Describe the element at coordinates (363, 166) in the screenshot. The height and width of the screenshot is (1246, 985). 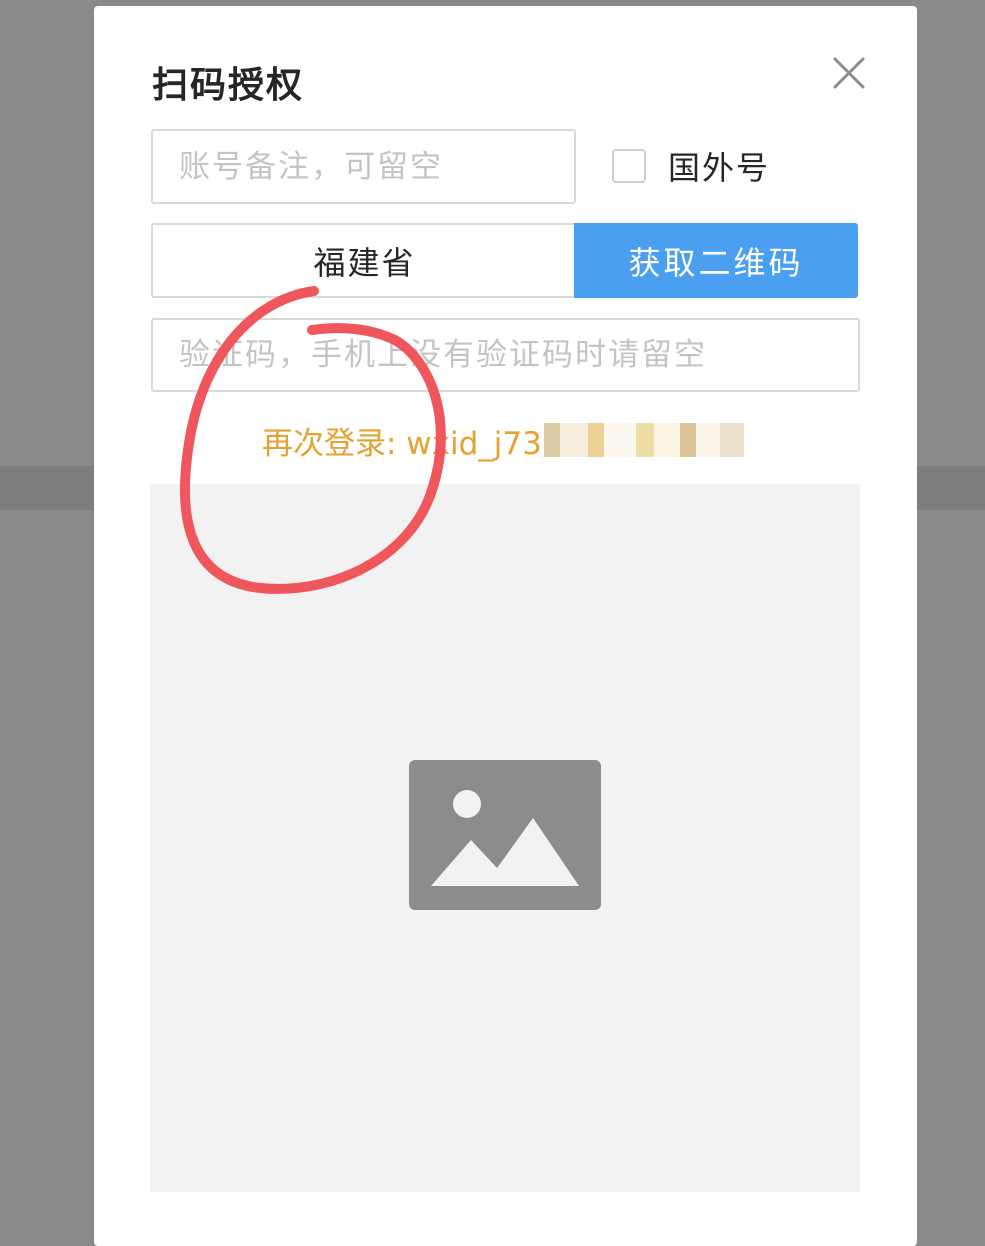
I see `account-remark-input` at that location.